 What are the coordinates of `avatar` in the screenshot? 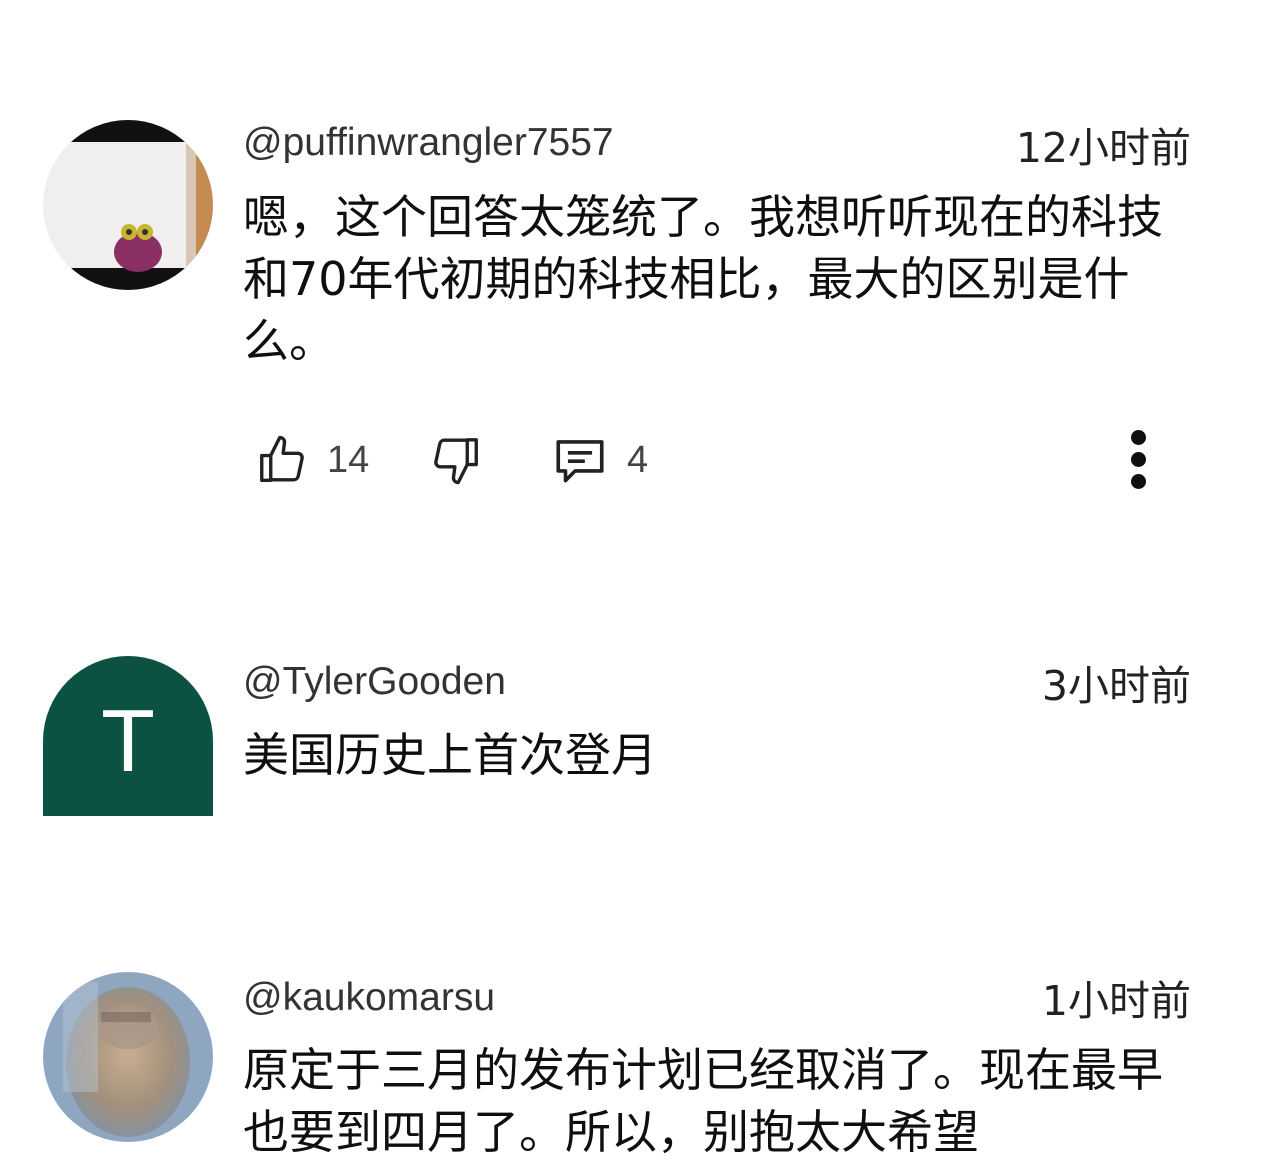 It's located at (128, 1057).